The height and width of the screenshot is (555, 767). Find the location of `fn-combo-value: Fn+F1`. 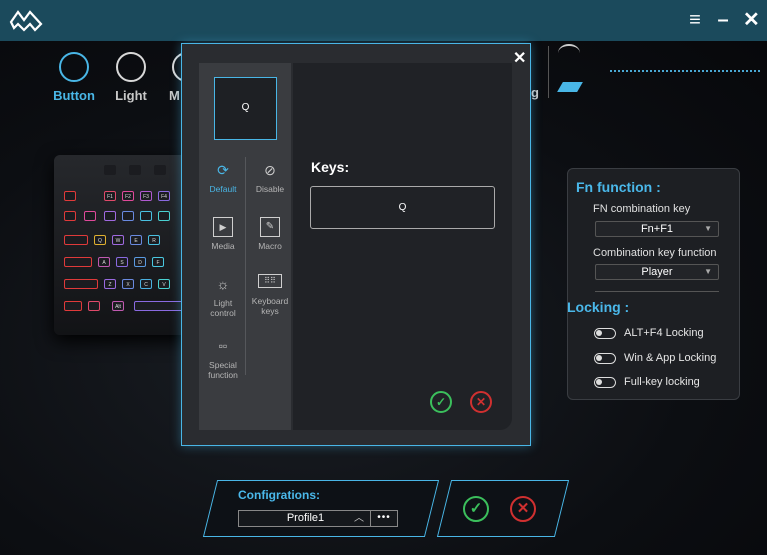

fn-combo-value: Fn+F1 is located at coordinates (657, 229).